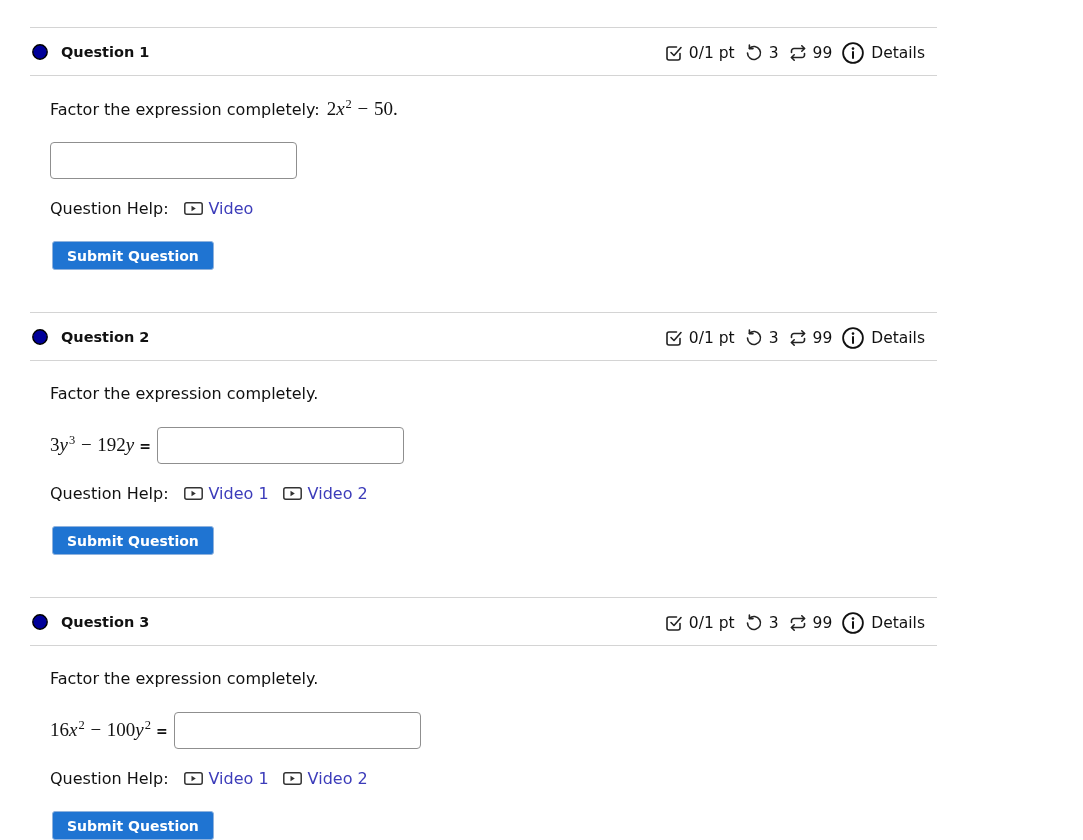 This screenshot has width=1083, height=840. Describe the element at coordinates (100, 445) in the screenshot. I see `equation-label: 3y$^{3}$ − 192y =` at that location.